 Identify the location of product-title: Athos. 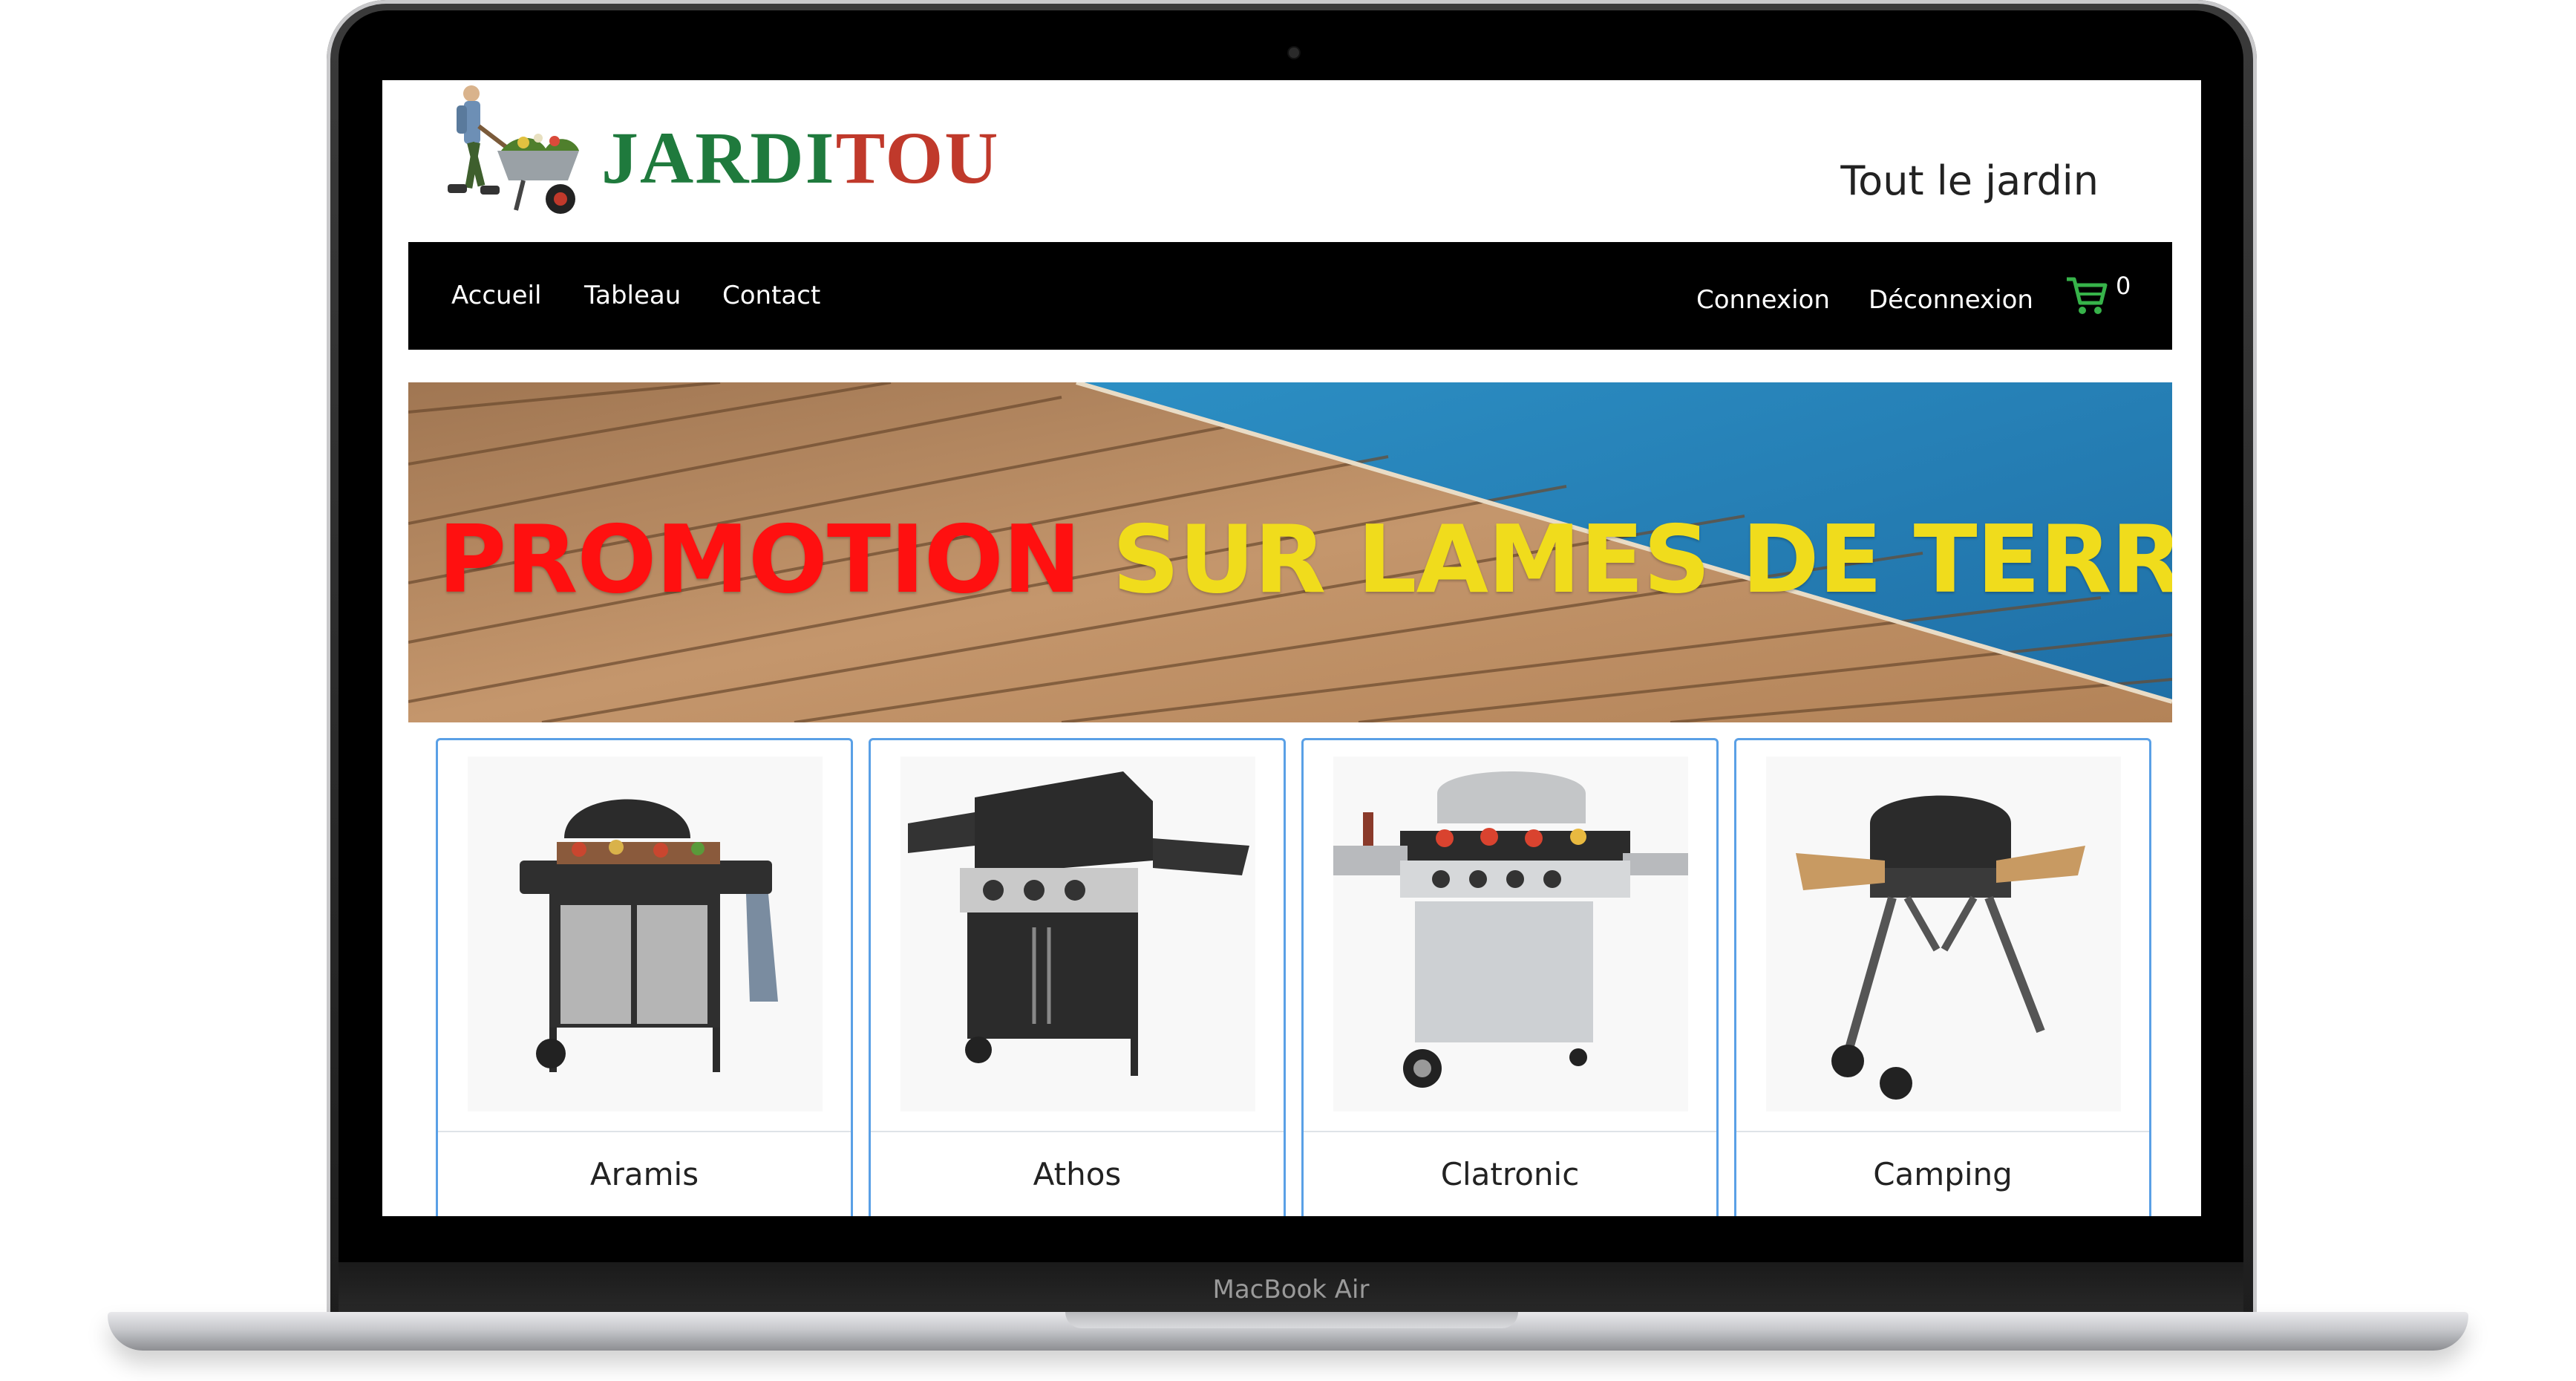
(1077, 1174).